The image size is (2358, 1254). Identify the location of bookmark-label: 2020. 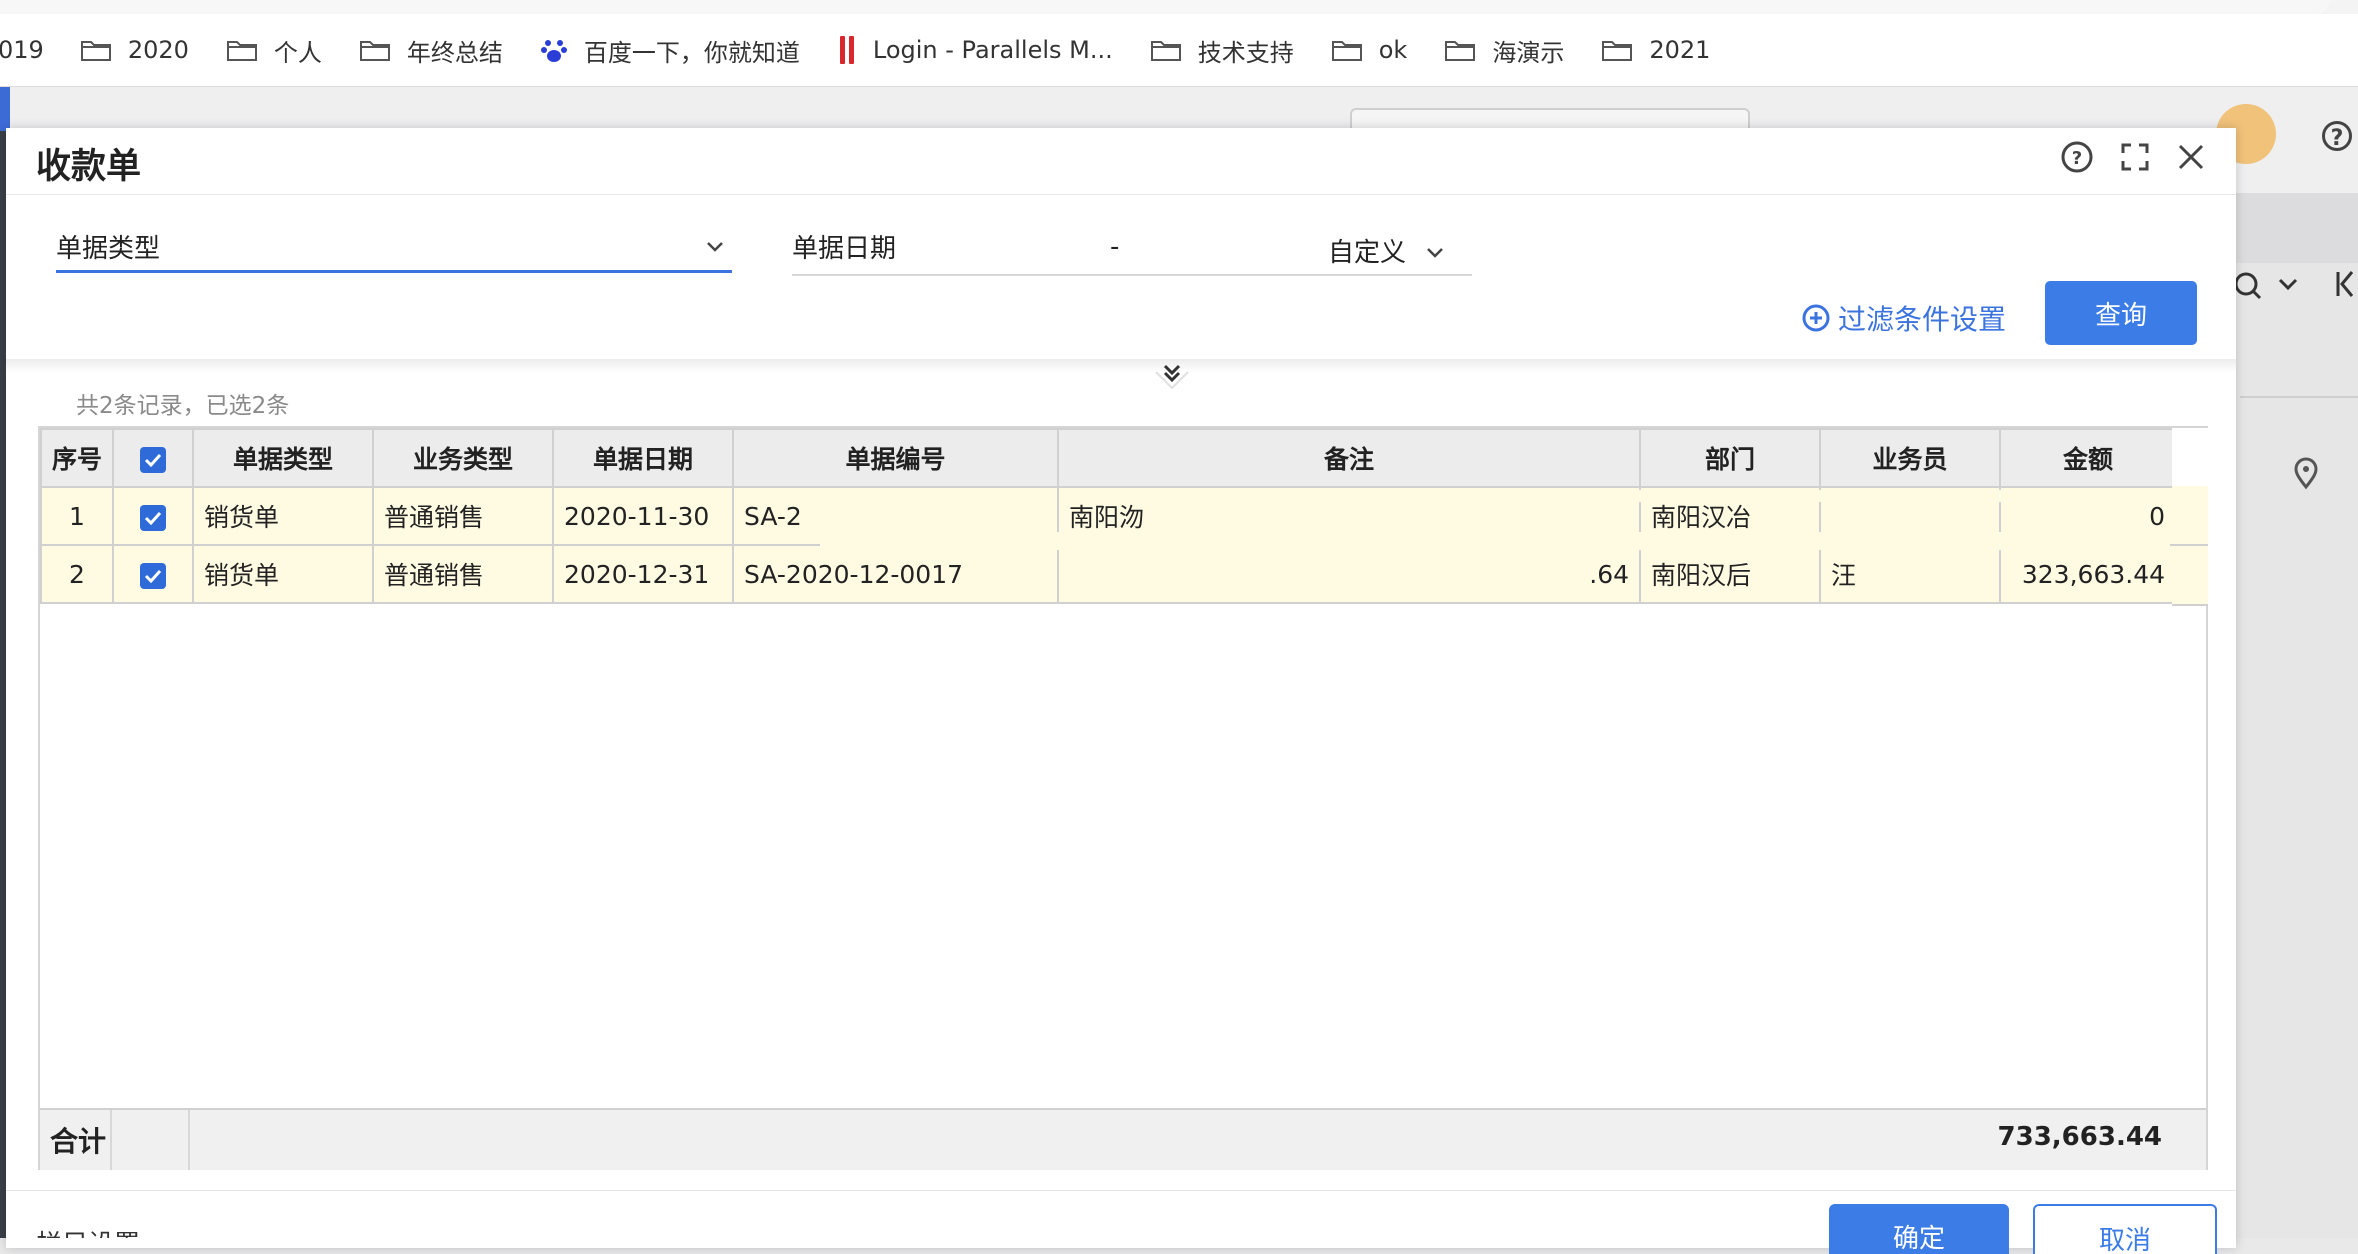
(158, 50).